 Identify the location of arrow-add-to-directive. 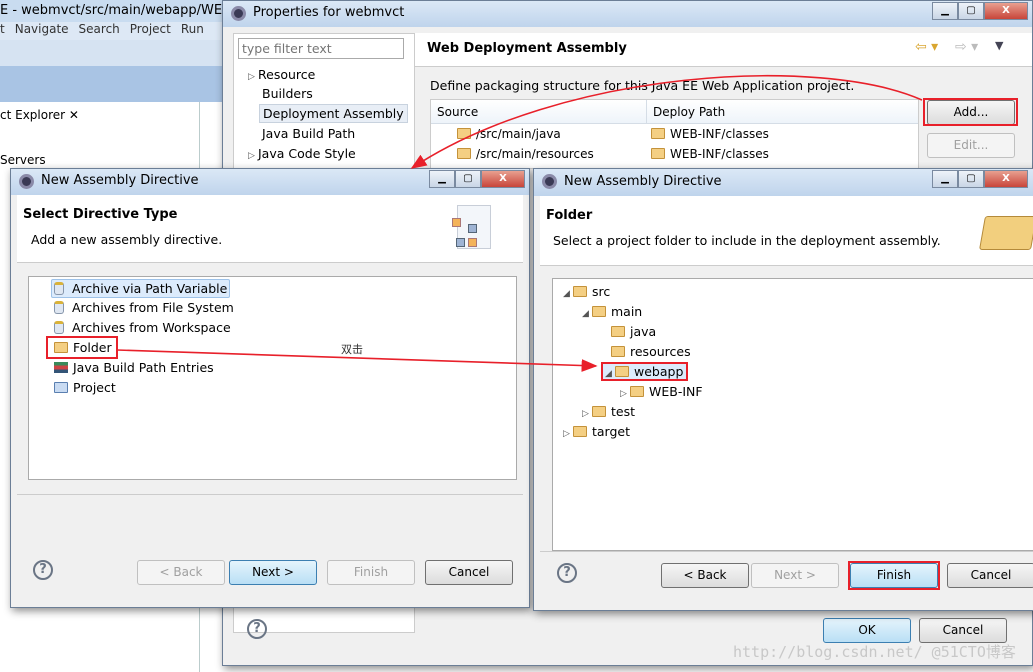
(666, 122).